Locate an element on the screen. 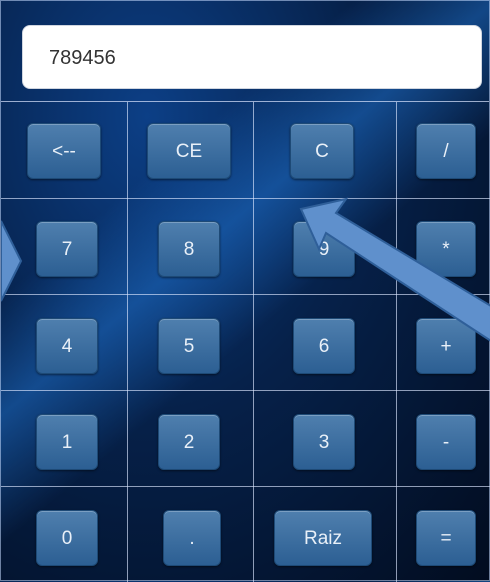  backspace-button: <-- is located at coordinates (64, 151).